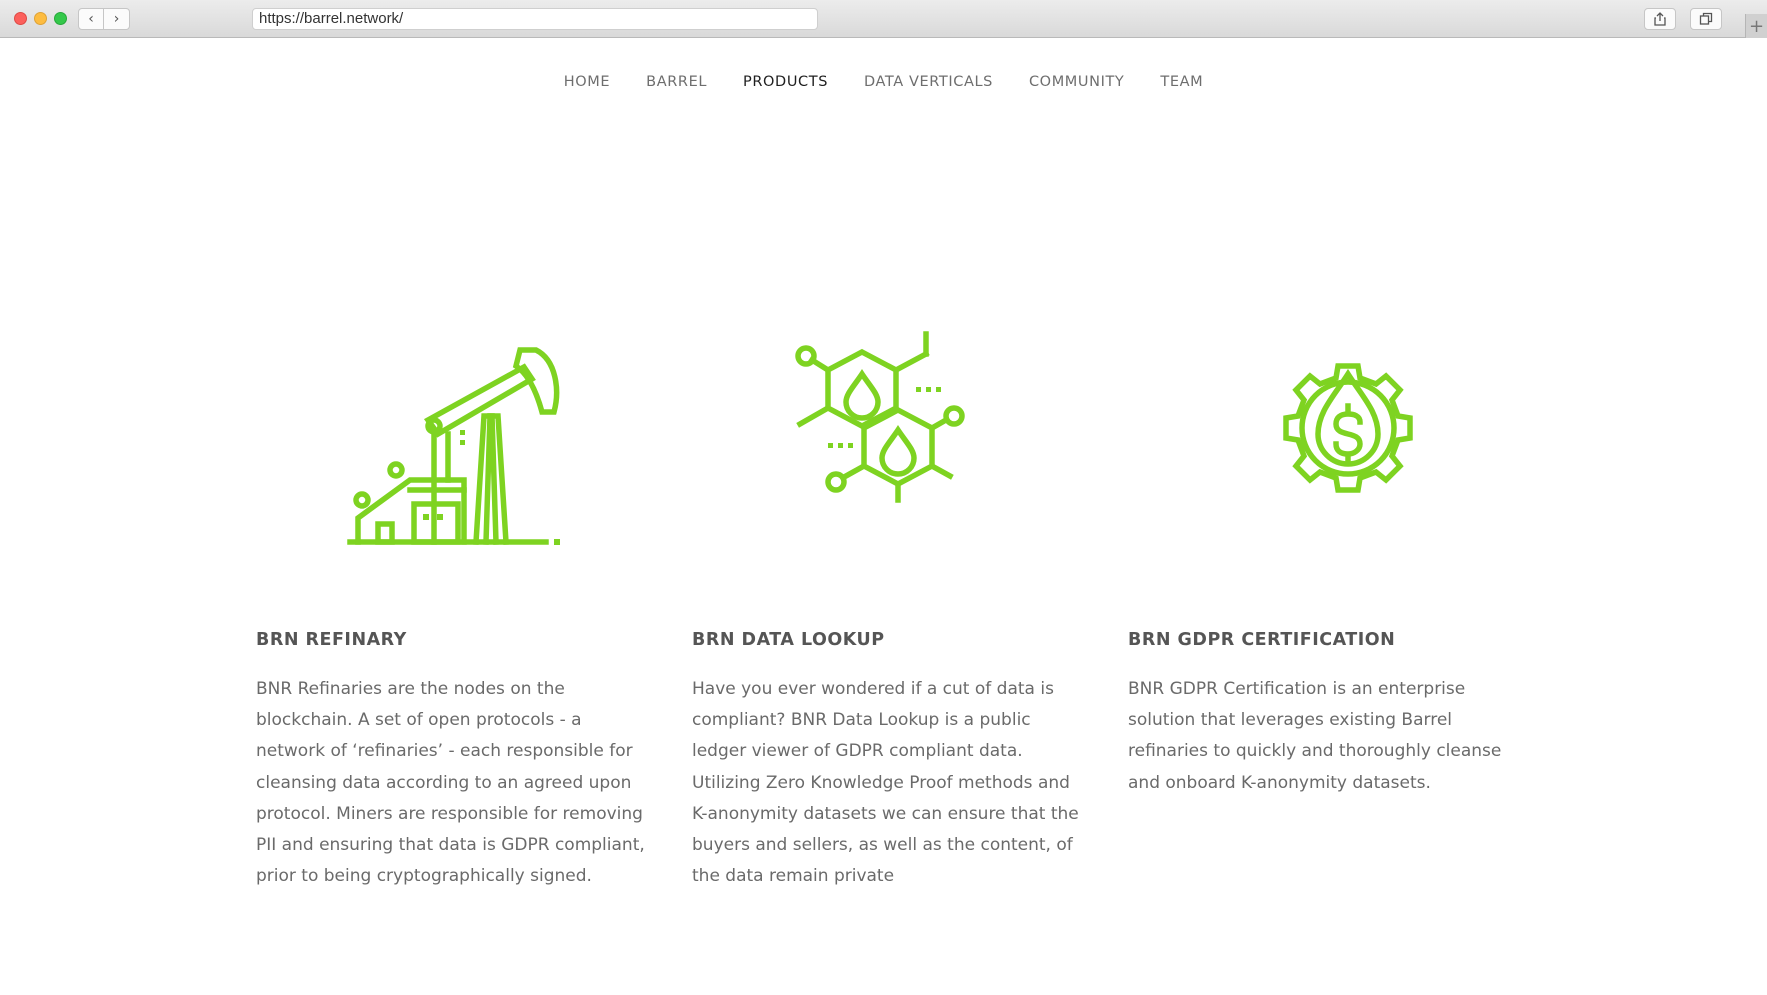 This screenshot has height=995, width=1767. Describe the element at coordinates (331, 640) in the screenshot. I see `product-title: BRN REFINARY` at that location.